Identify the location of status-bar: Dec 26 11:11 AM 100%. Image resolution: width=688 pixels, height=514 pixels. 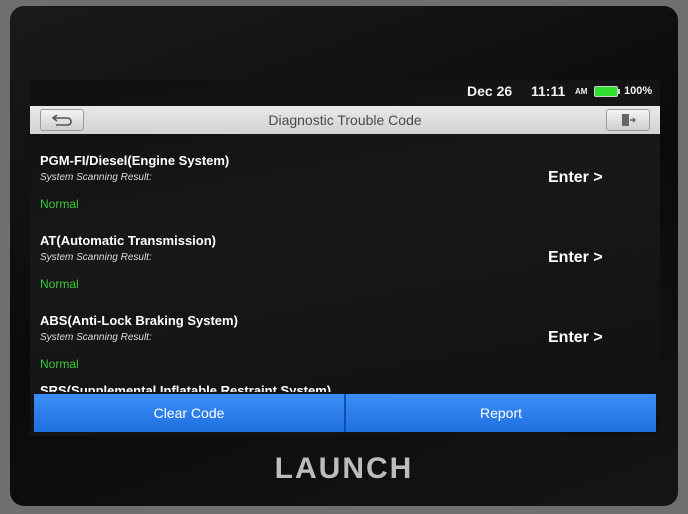
(345, 91).